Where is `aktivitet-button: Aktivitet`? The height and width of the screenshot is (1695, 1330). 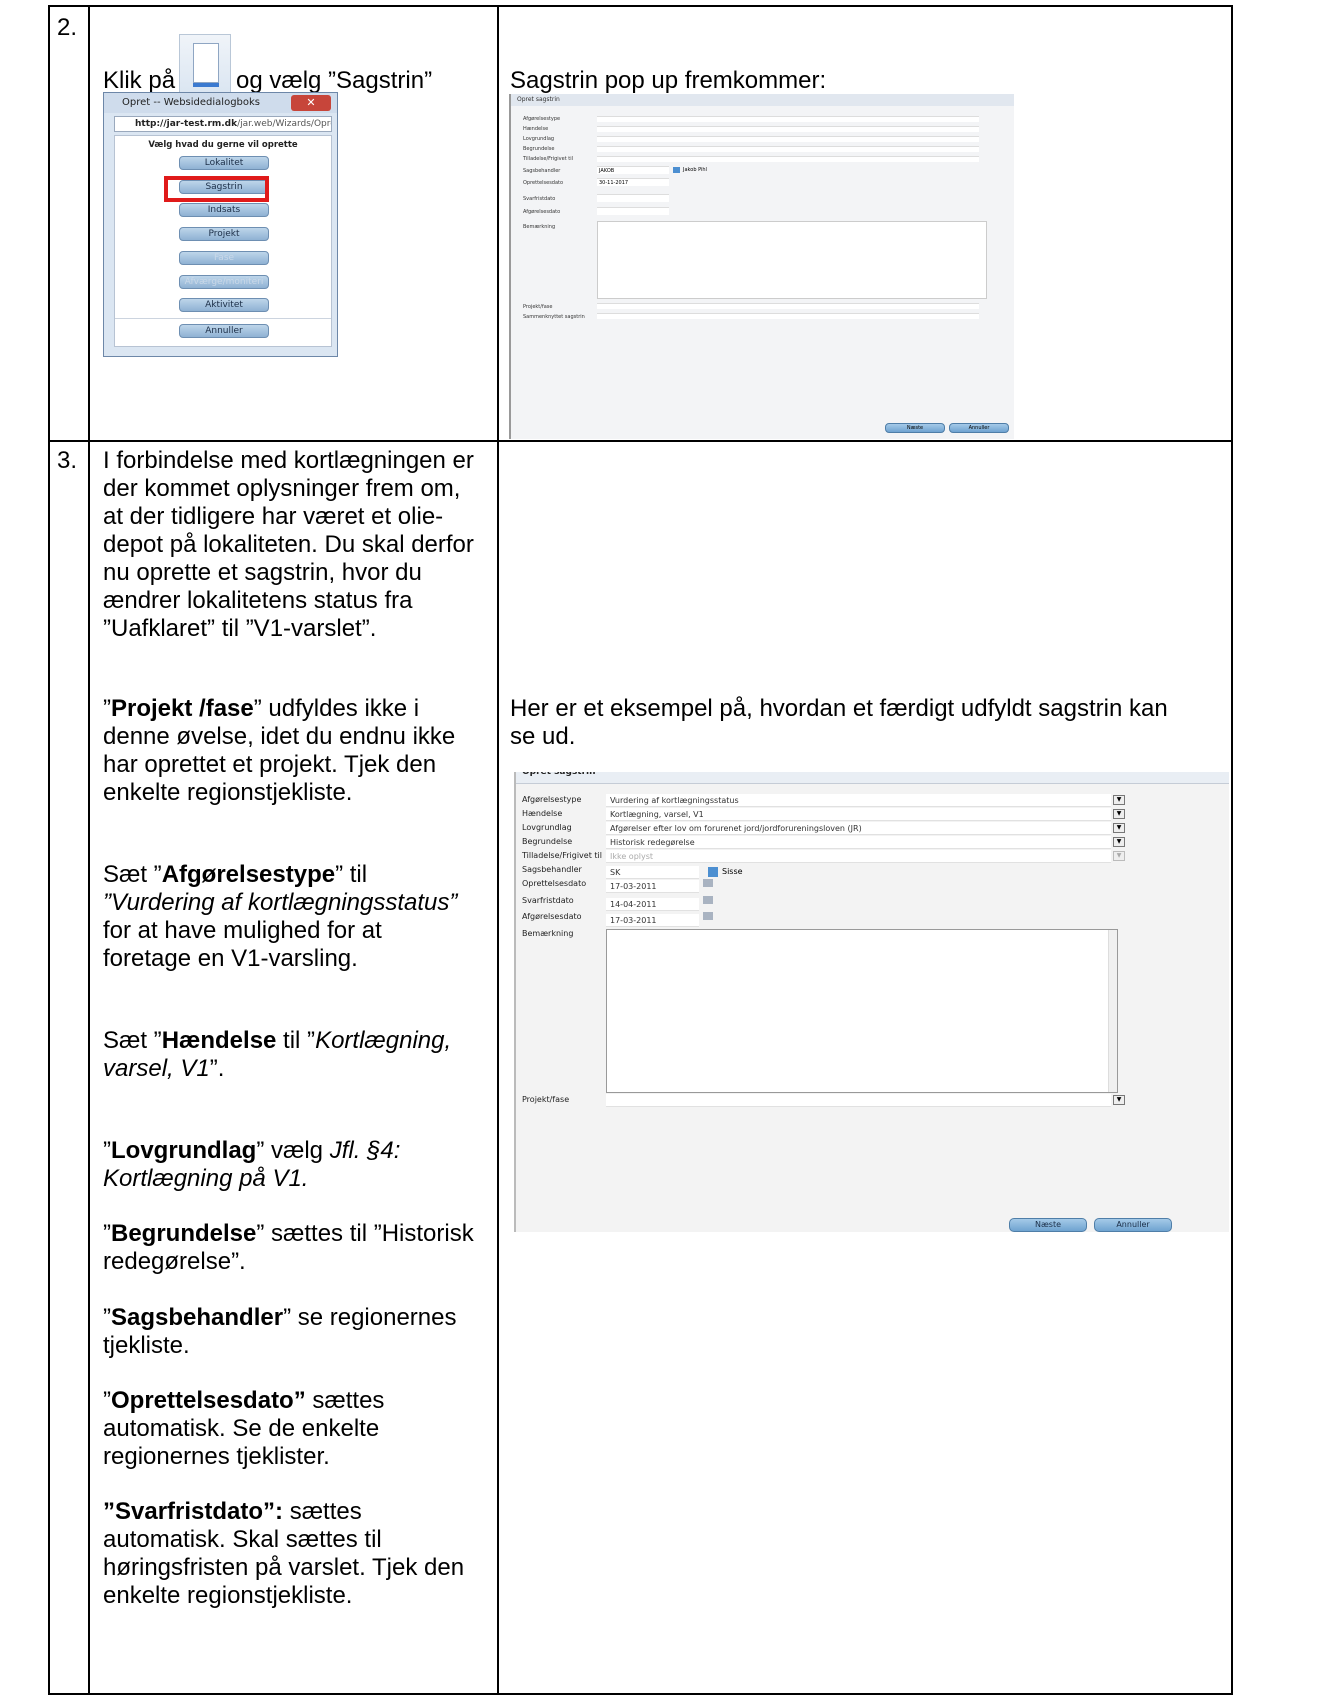 aktivitet-button: Aktivitet is located at coordinates (224, 305).